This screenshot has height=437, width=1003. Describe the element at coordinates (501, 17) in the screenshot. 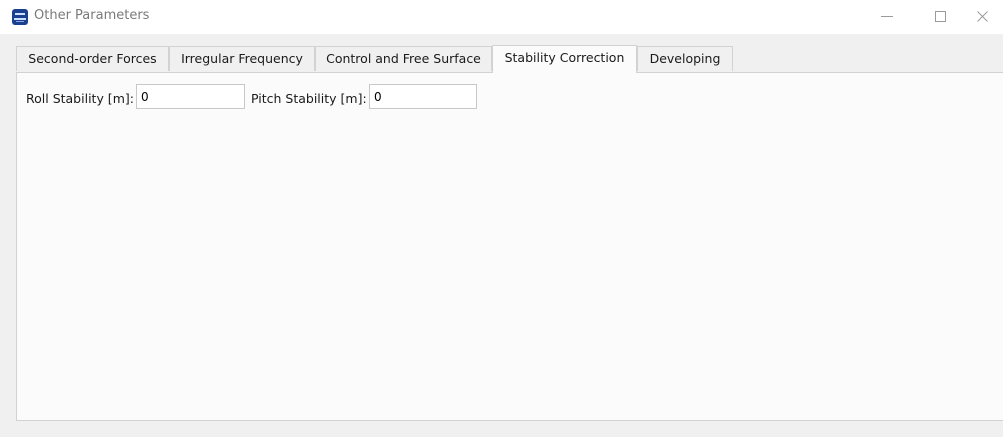

I see `title-bar: Other Parameters` at that location.